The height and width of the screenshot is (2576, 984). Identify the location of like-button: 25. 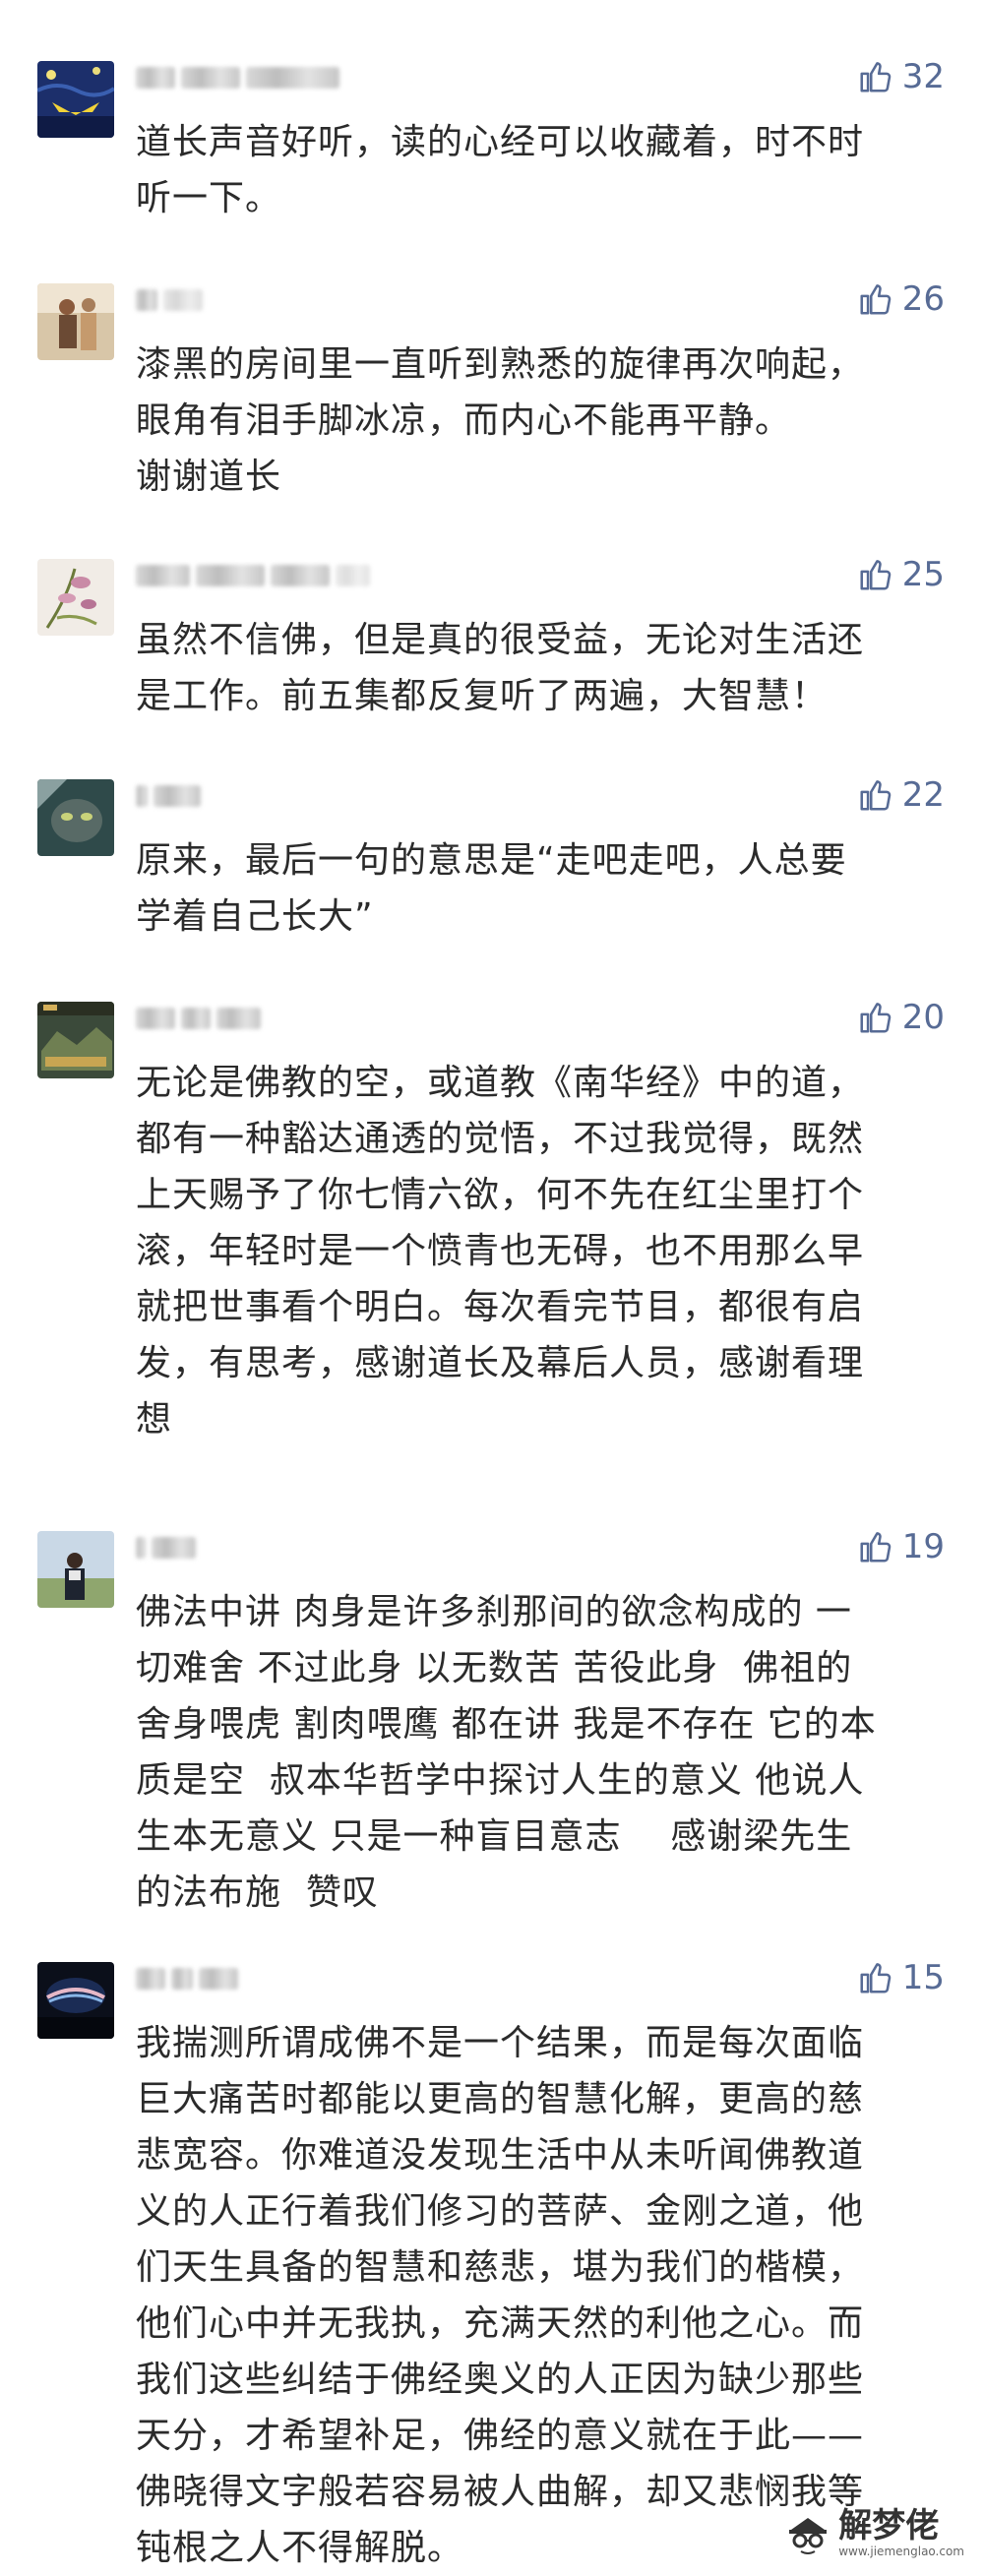
(901, 574).